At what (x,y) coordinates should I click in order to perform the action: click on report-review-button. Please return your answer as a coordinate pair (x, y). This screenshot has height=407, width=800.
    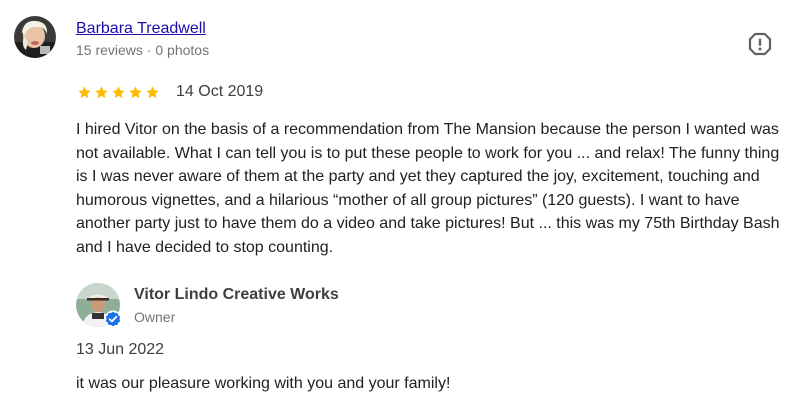
    Looking at the image, I should click on (760, 44).